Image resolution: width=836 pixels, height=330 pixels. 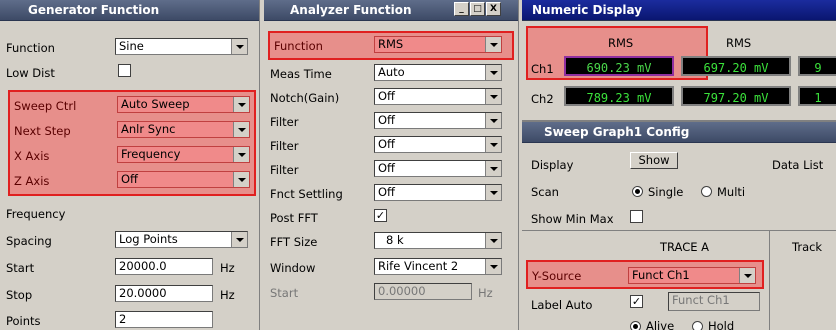 What do you see at coordinates (736, 66) in the screenshot?
I see `ch1-value-2: 697.20 mV` at bounding box center [736, 66].